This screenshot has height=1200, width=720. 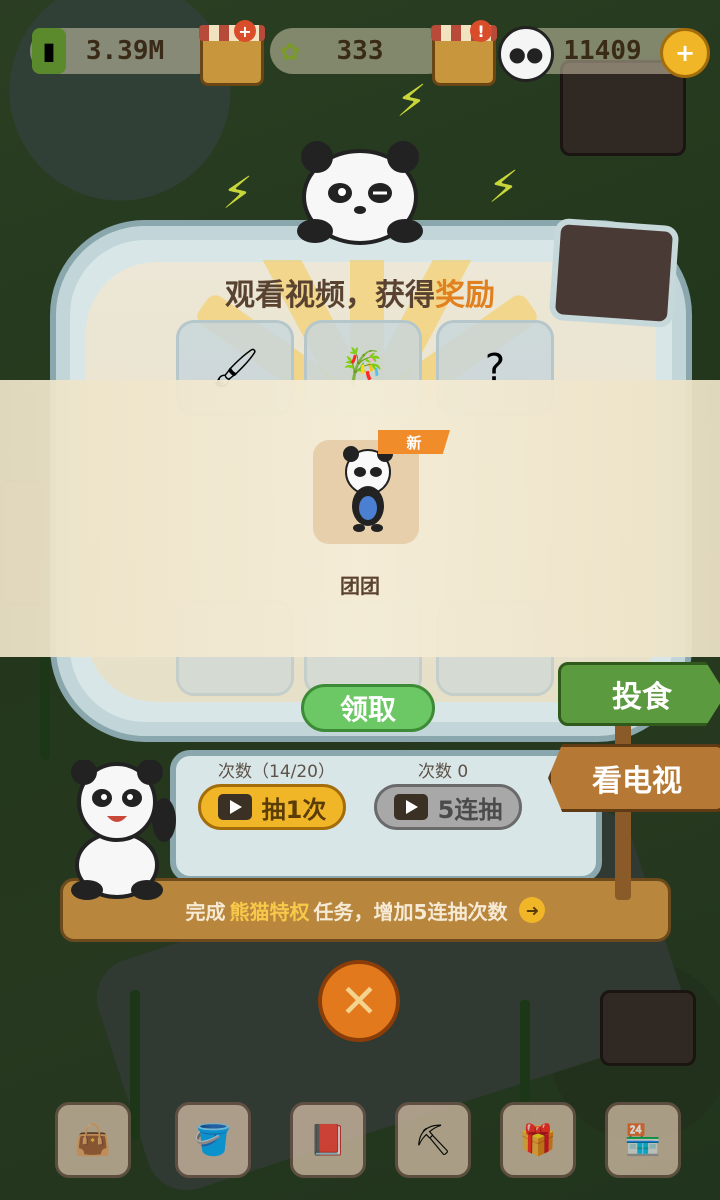 I want to click on close-button: ✕, so click(x=359, y=1001).